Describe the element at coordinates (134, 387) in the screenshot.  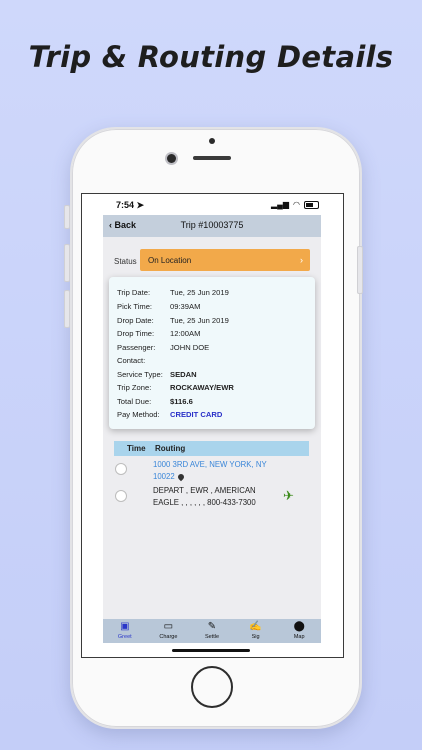
I see `trip-zone-label: Trip Zone:` at that location.